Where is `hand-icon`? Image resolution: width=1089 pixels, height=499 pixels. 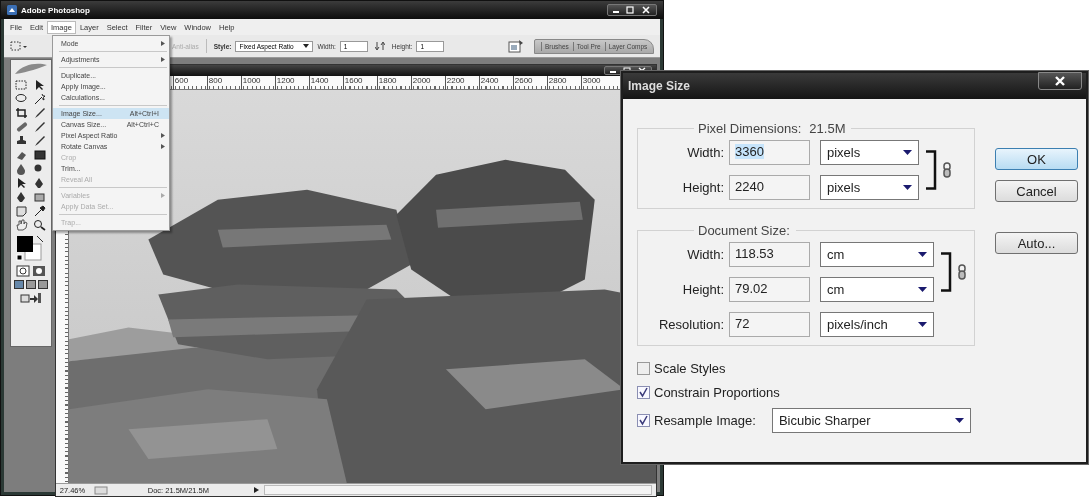
hand-icon is located at coordinates (21, 225).